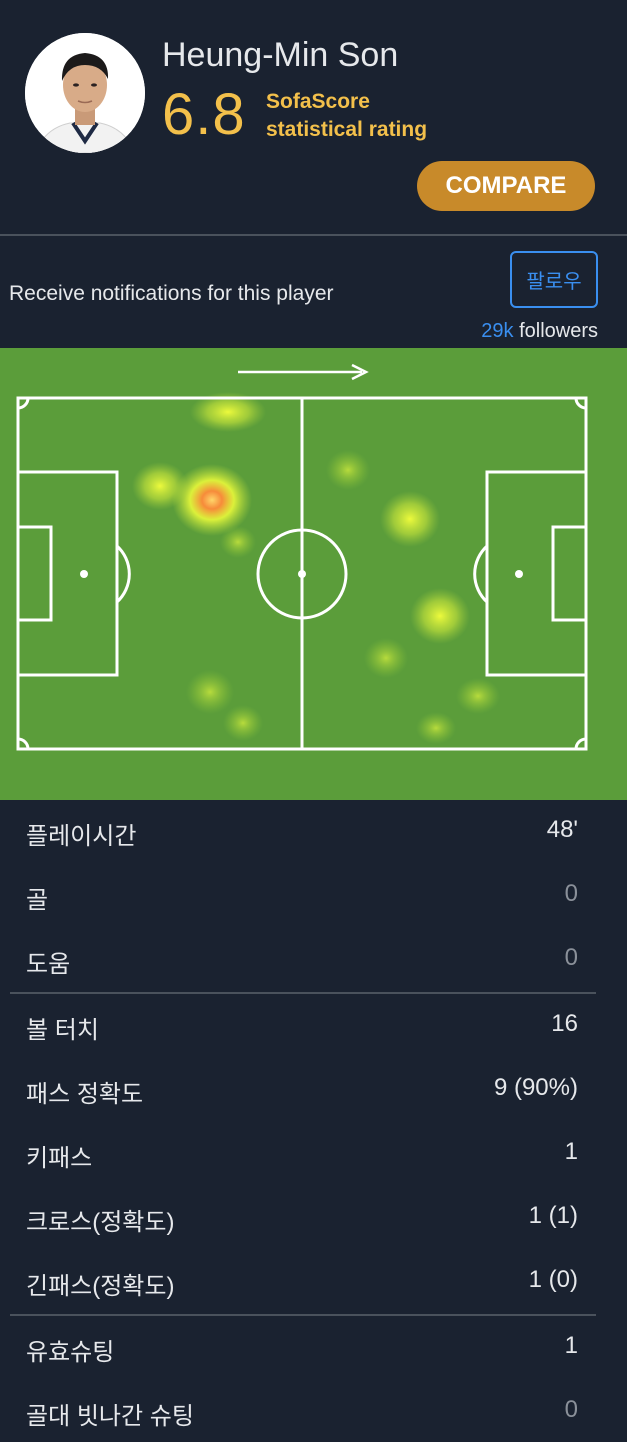 This screenshot has height=1442, width=627. I want to click on stat-value: 9 (90%), so click(535, 1087).